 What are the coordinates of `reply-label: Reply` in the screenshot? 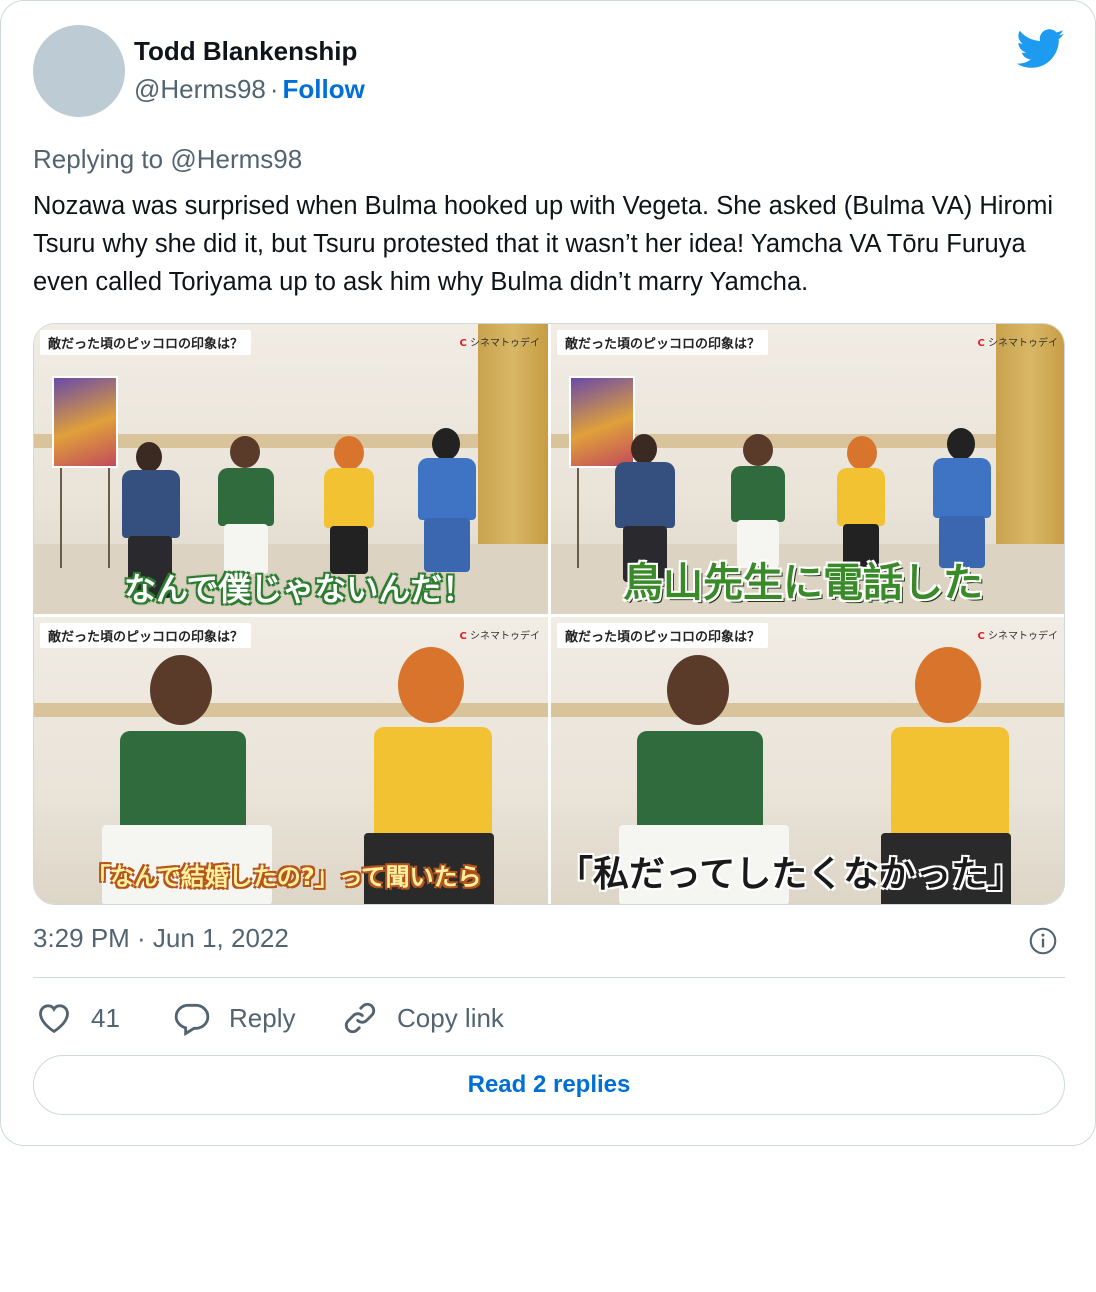 It's located at (262, 1017).